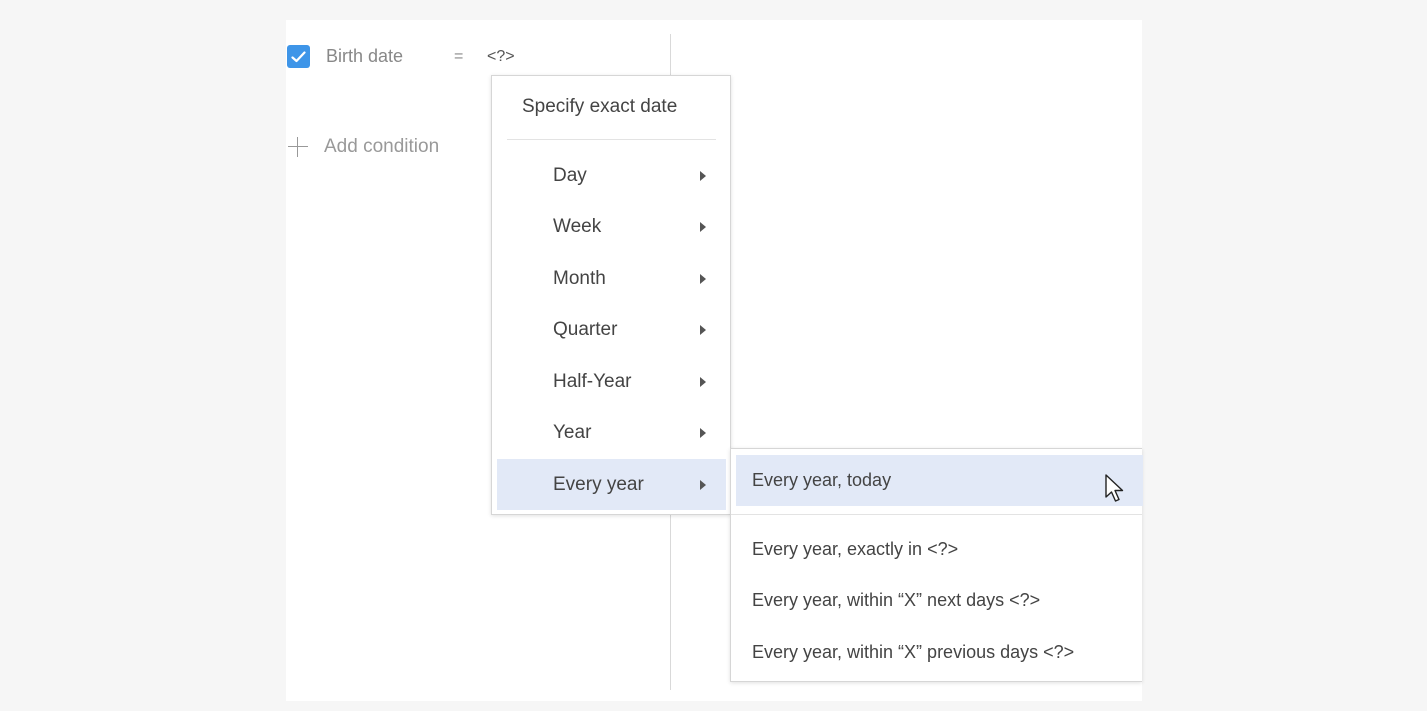  Describe the element at coordinates (577, 226) in the screenshot. I see `menu-item-label: Week` at that location.